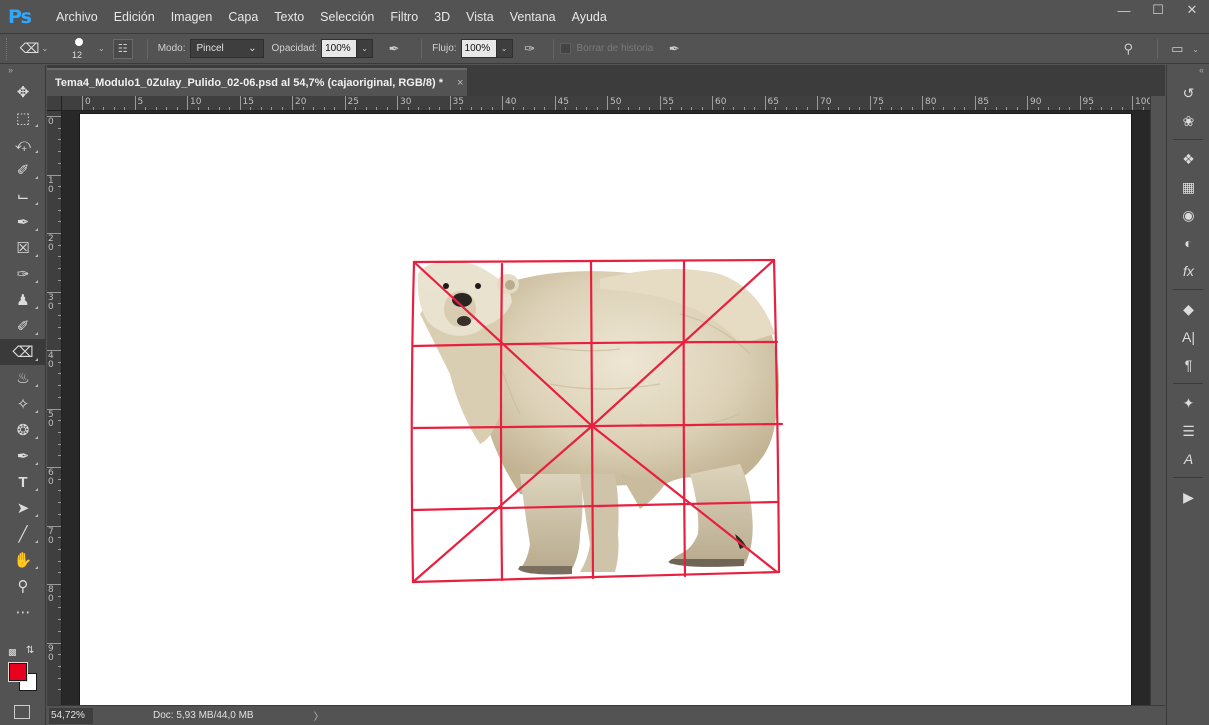 The height and width of the screenshot is (725, 1209). Describe the element at coordinates (1128, 49) in the screenshot. I see `search-icon: ⚲` at that location.